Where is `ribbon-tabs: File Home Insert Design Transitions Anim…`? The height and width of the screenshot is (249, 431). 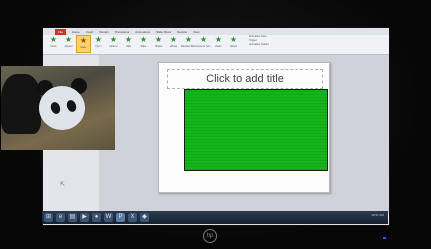
ribbon-tabs: File Home Insert Design Transitions Anim… is located at coordinates (216, 31).